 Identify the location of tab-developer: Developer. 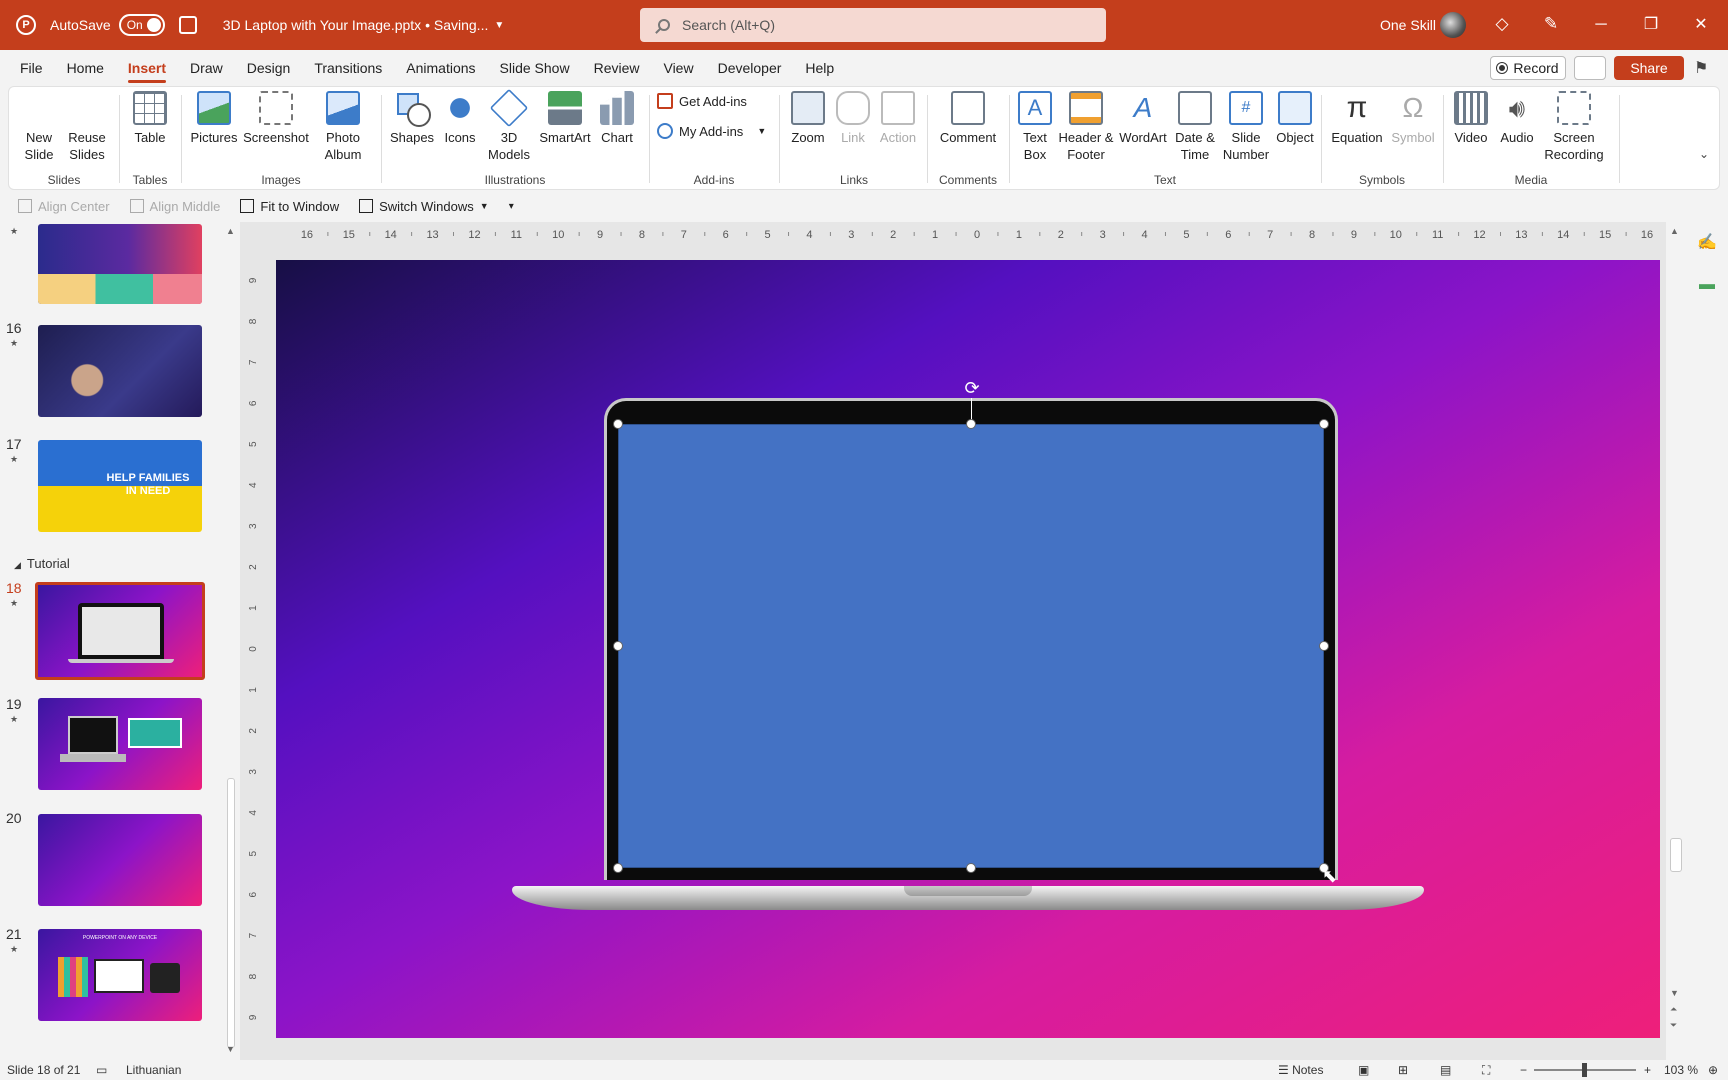
(750, 68).